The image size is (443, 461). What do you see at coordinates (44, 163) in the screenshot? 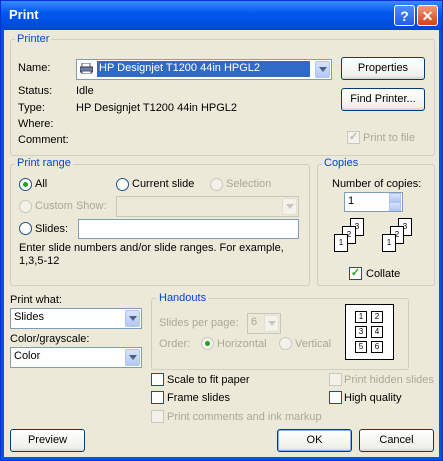
I see `print-range-group-label: Print range` at bounding box center [44, 163].